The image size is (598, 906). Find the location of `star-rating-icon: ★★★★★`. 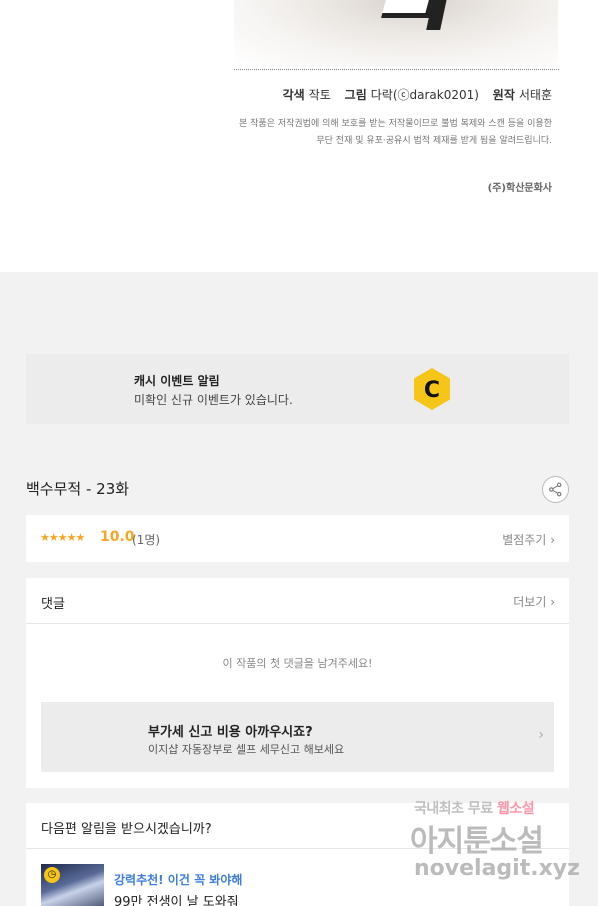

star-rating-icon: ★★★★★ is located at coordinates (62, 537).